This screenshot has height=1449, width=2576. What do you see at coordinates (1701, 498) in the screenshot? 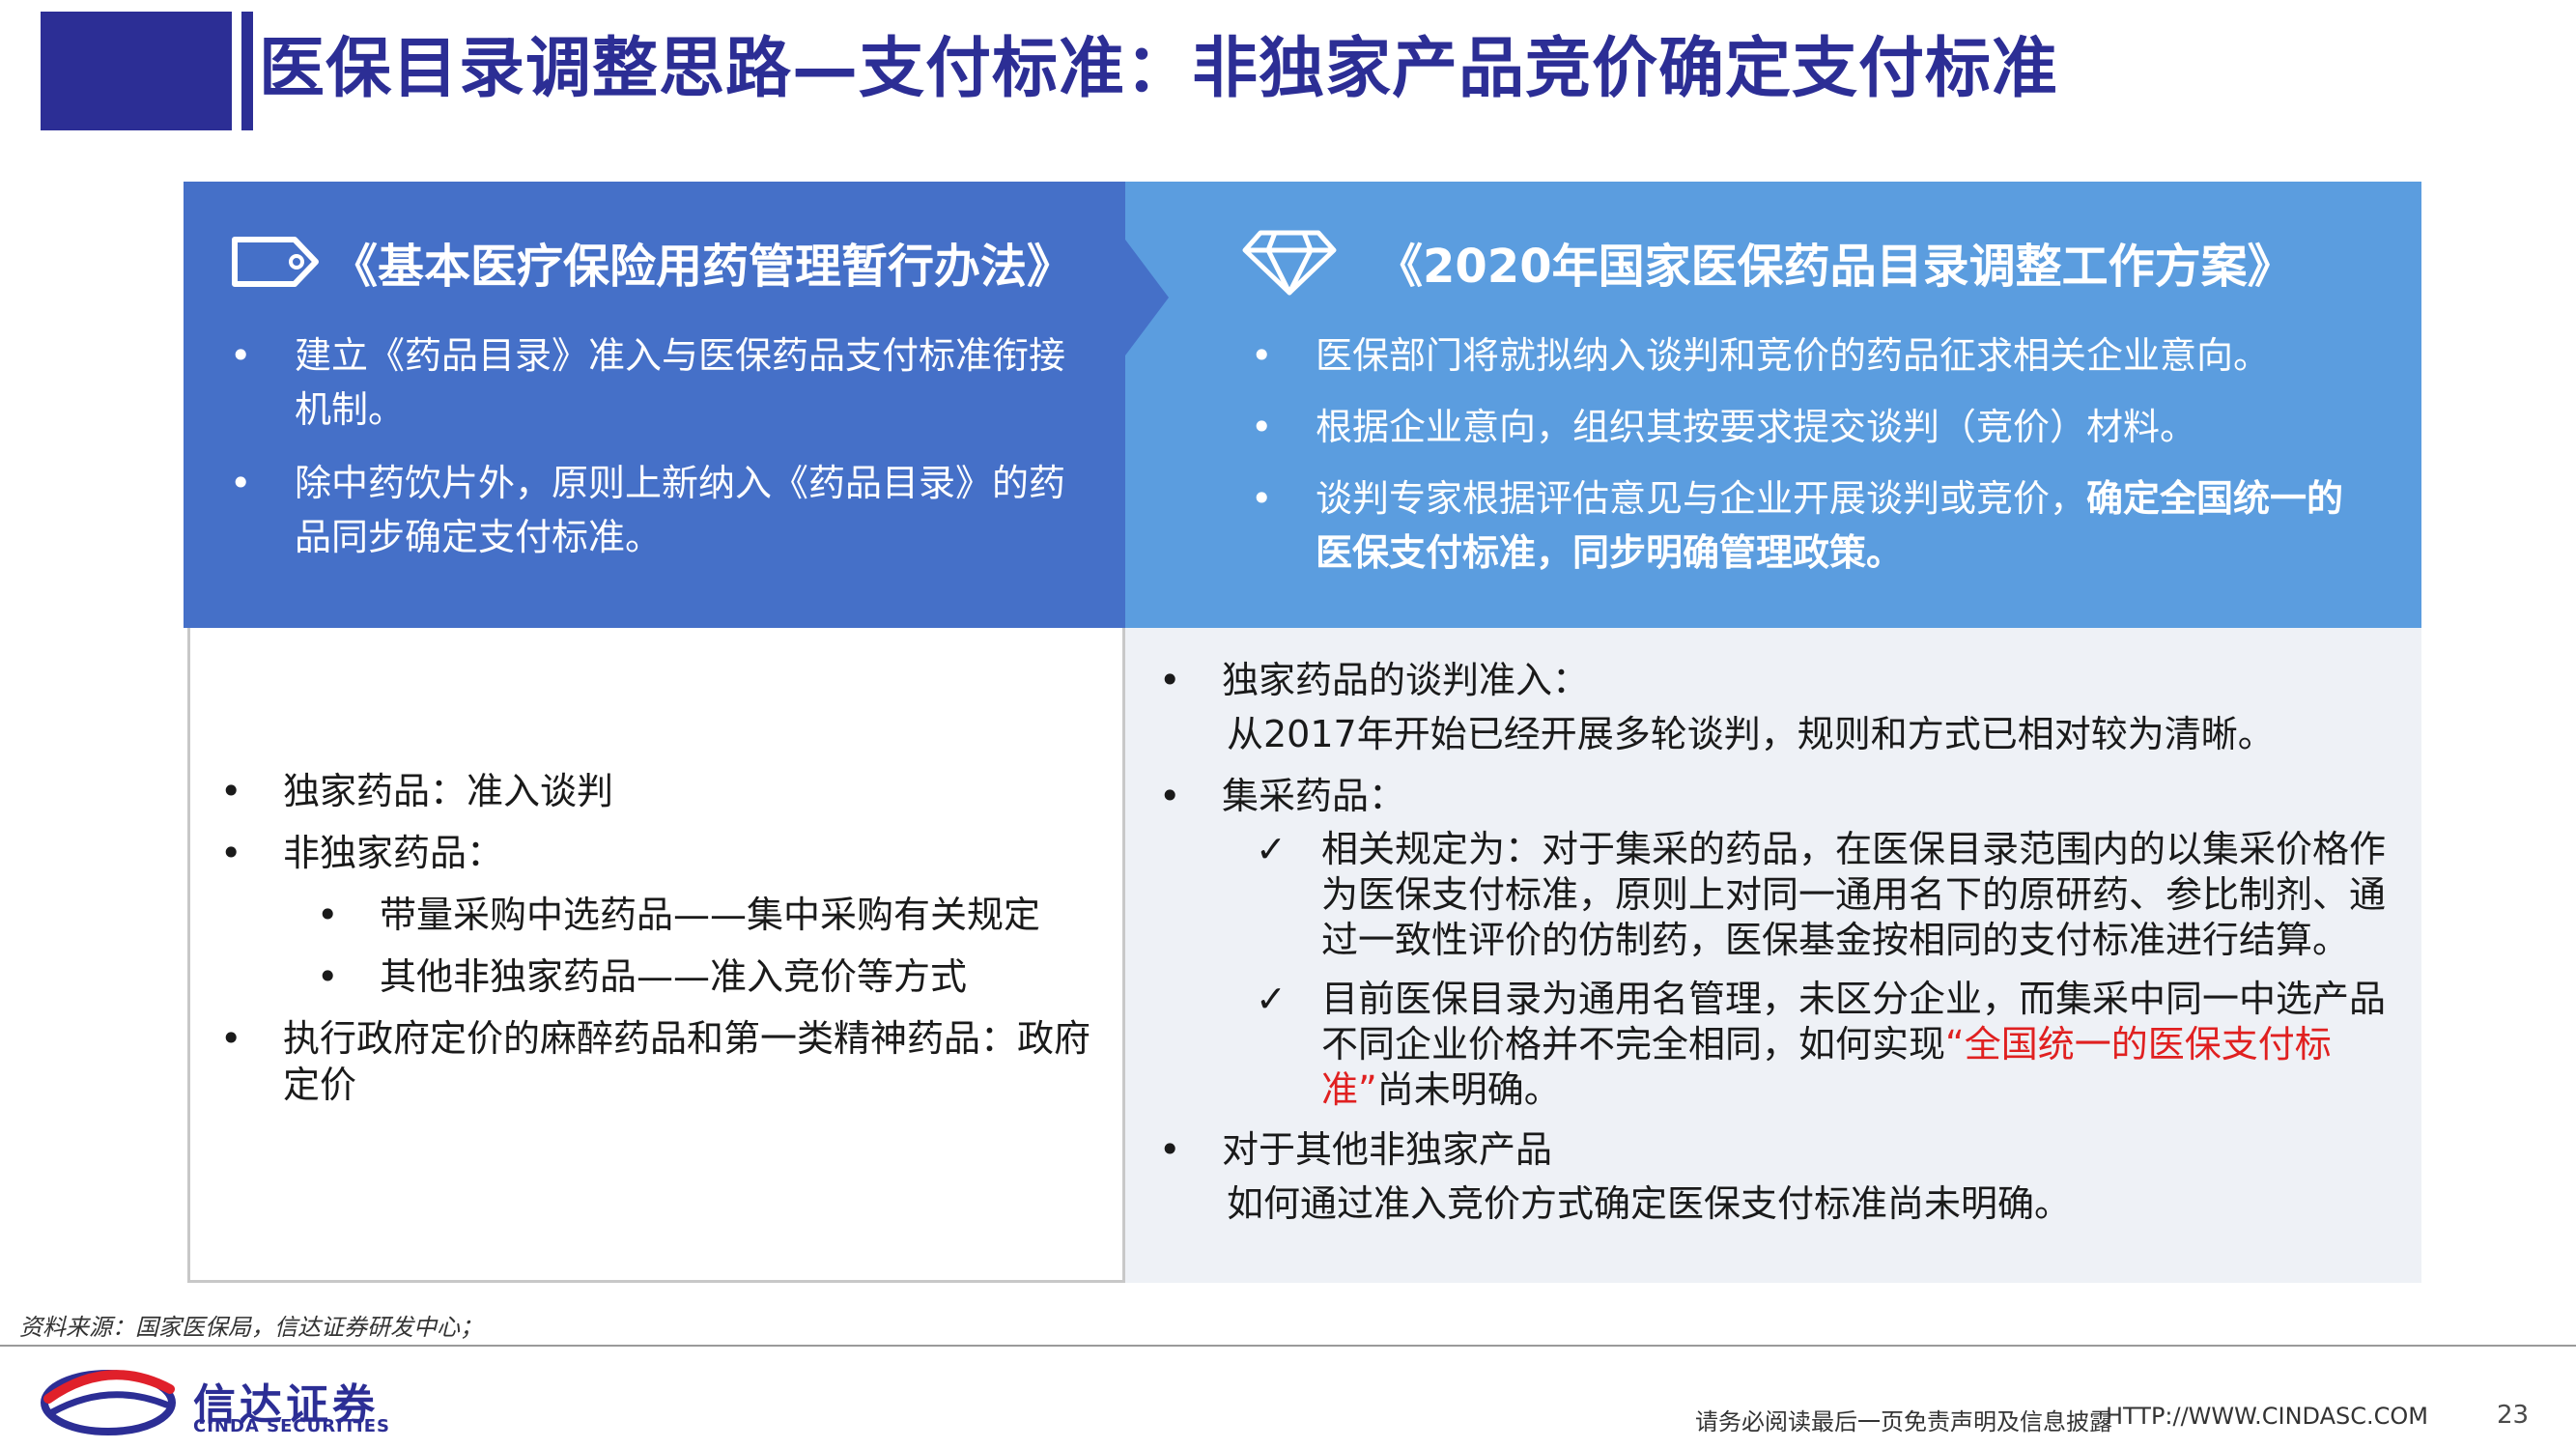
I see `list-item-text: 谈判专家根据评估意见与企业开展谈判或竞价，` at bounding box center [1701, 498].